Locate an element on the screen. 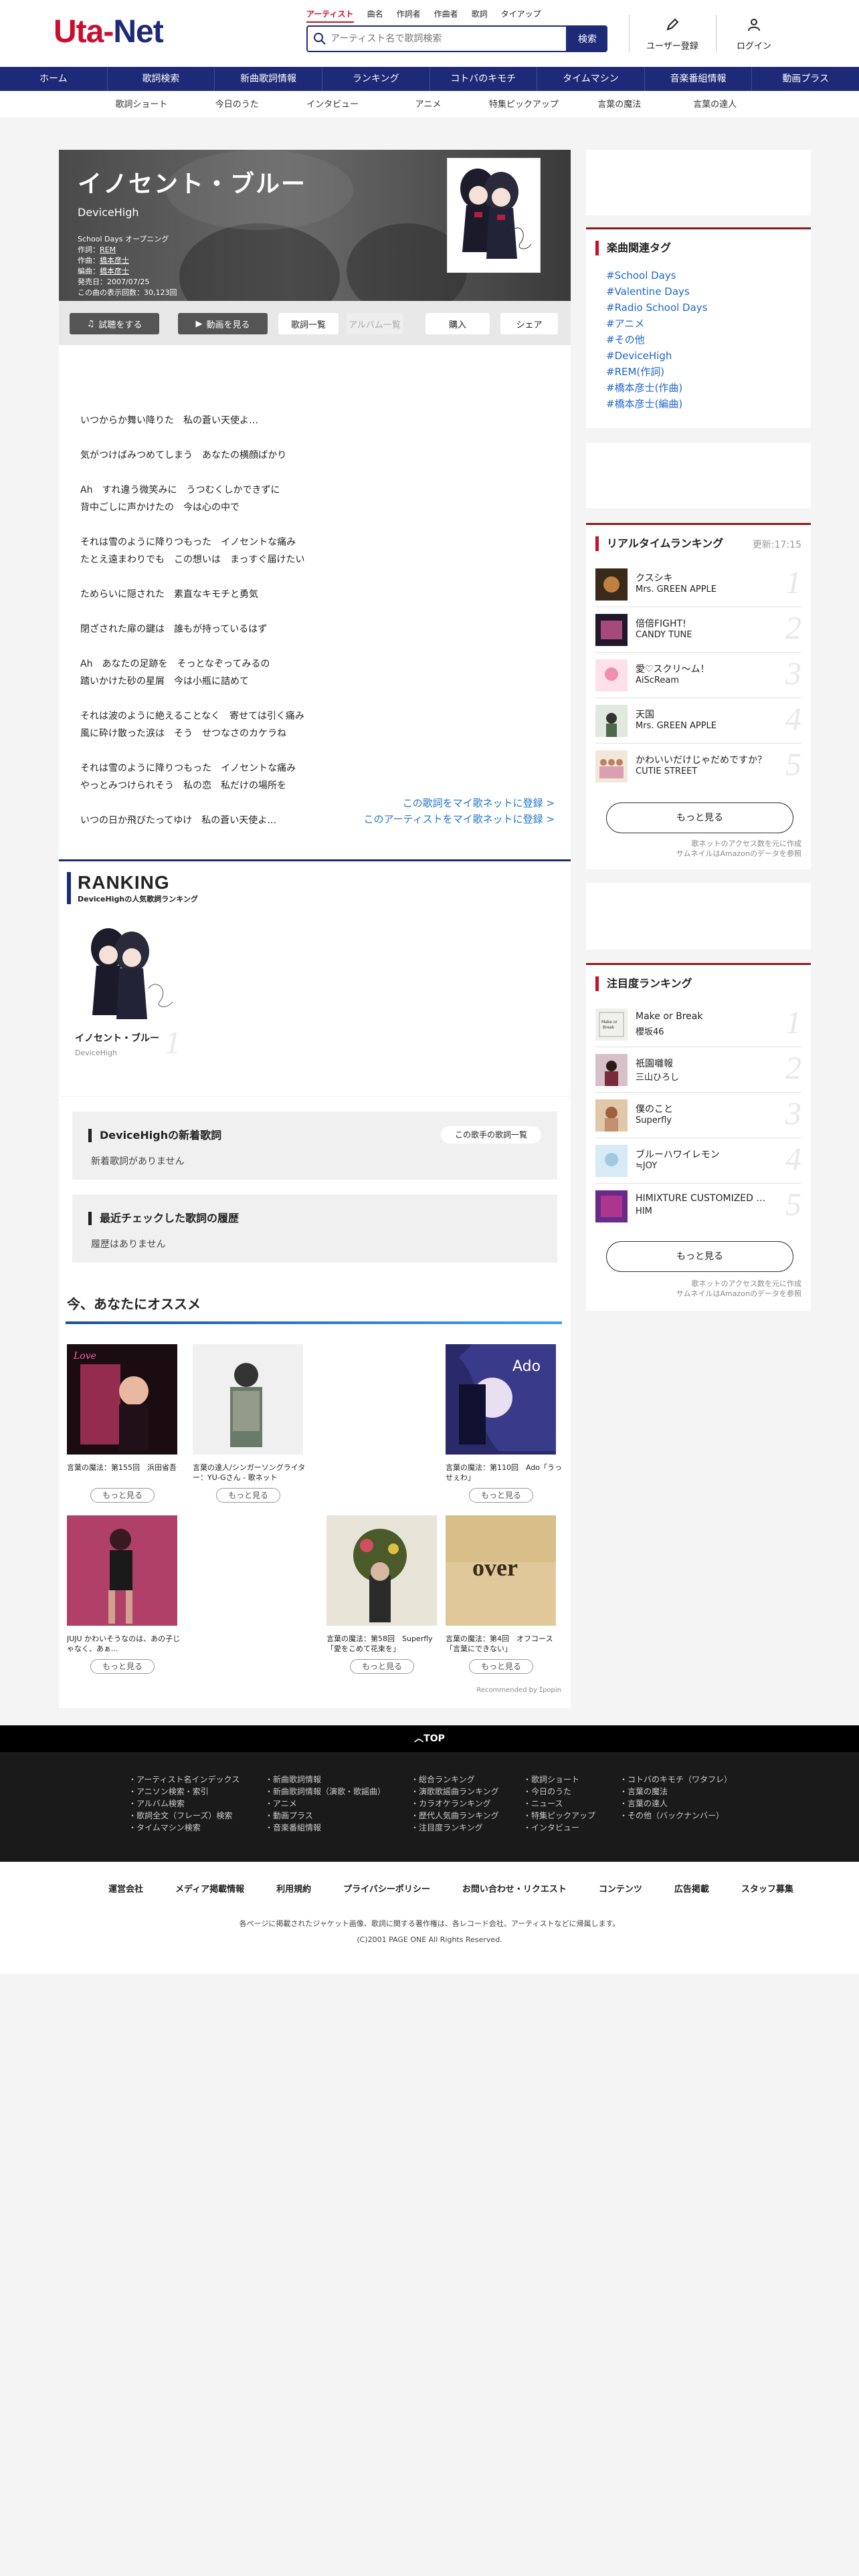 The height and width of the screenshot is (2576, 859). search-tab-title: 曲名 is located at coordinates (375, 15).